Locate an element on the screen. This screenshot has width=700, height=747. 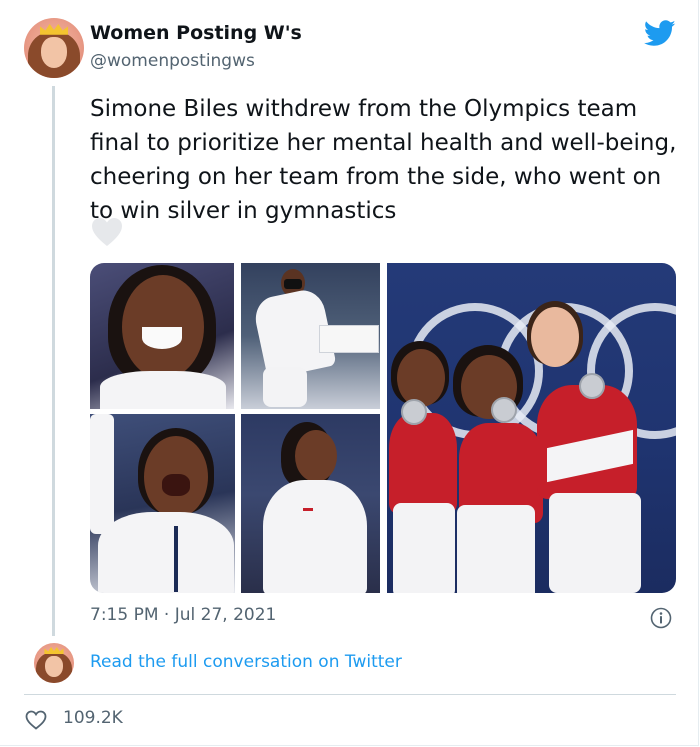
conversation-avatar is located at coordinates (54, 663).